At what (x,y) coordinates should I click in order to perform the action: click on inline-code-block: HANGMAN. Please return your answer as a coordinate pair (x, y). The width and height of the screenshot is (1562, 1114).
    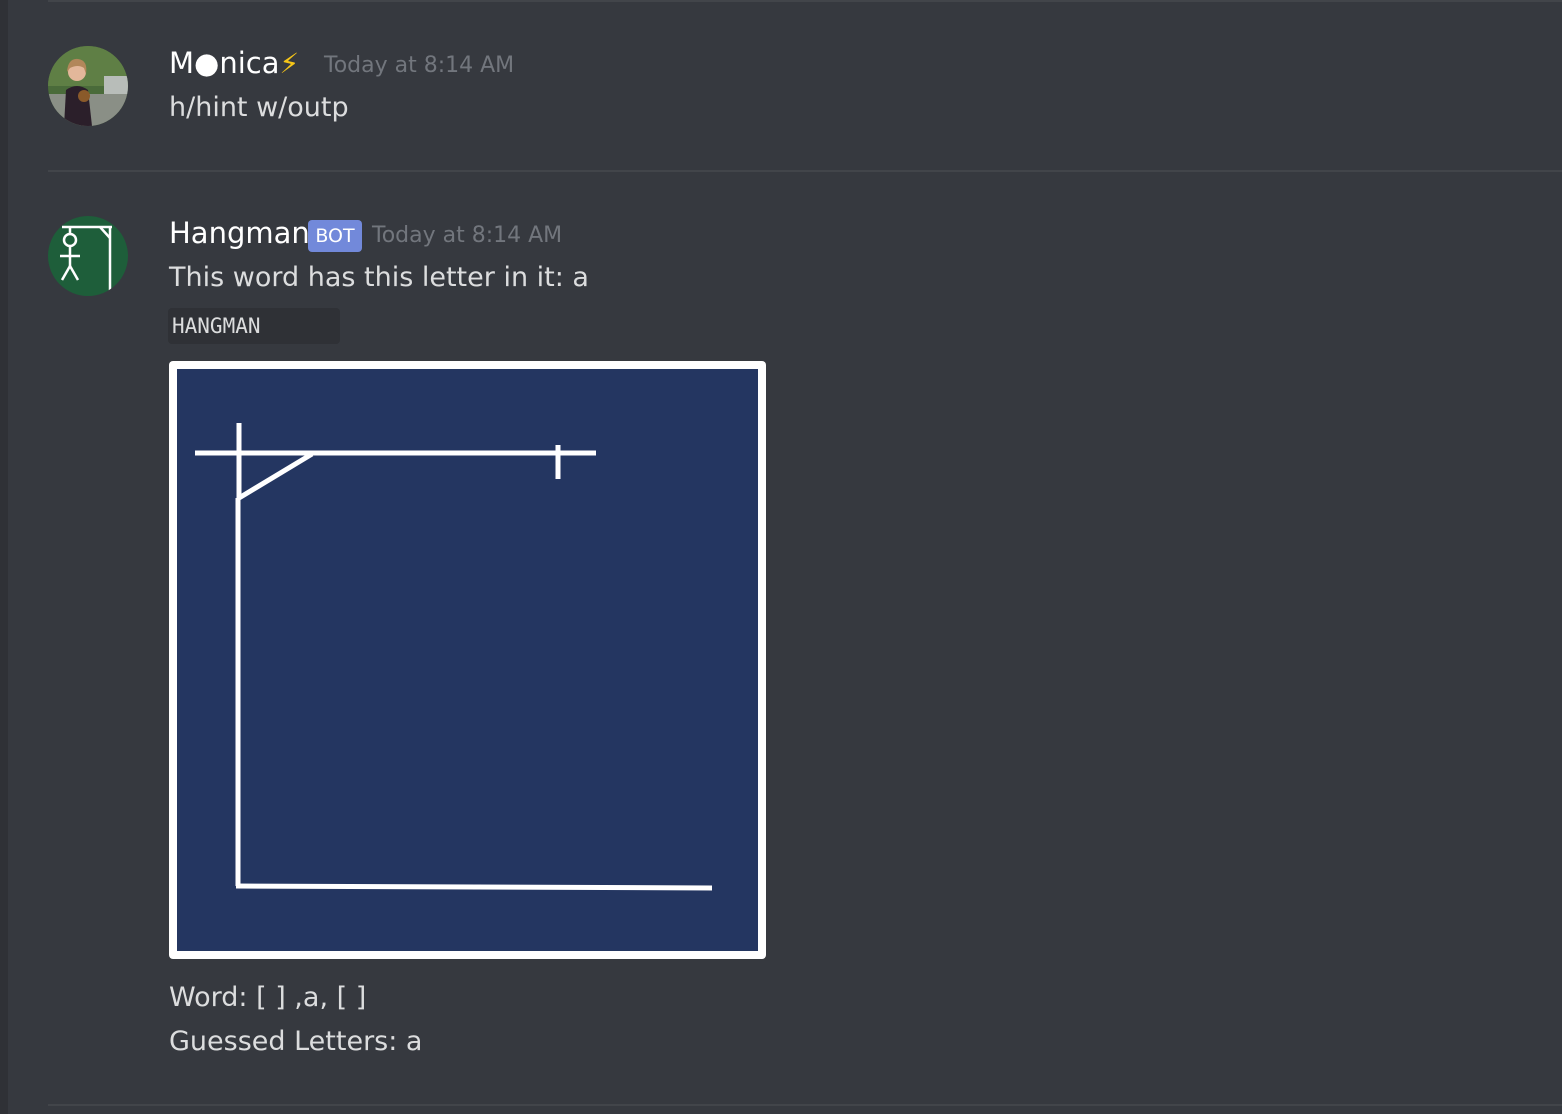
    Looking at the image, I should click on (254, 326).